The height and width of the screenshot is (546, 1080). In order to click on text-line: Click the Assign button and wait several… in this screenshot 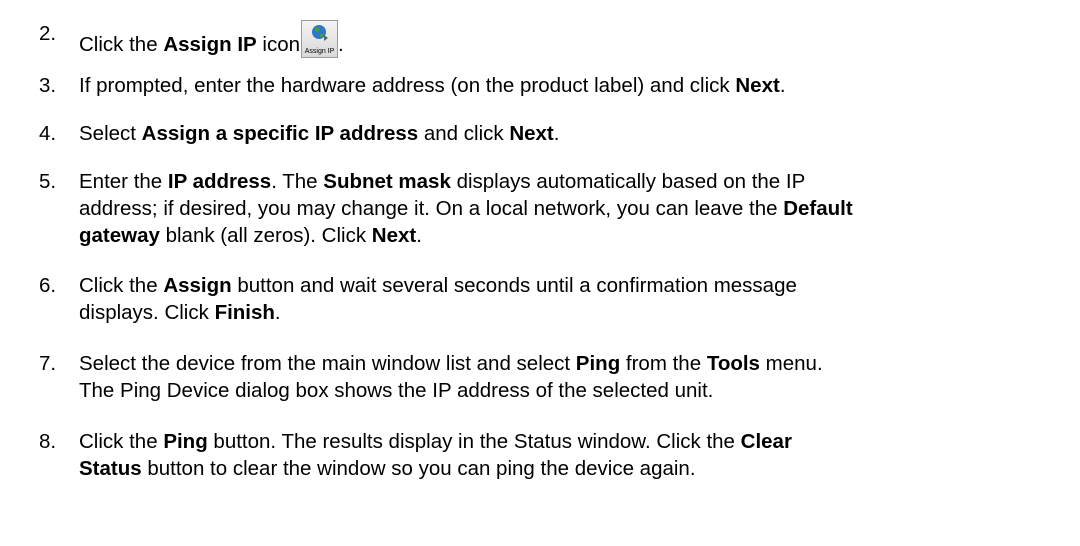, I will do `click(438, 285)`.